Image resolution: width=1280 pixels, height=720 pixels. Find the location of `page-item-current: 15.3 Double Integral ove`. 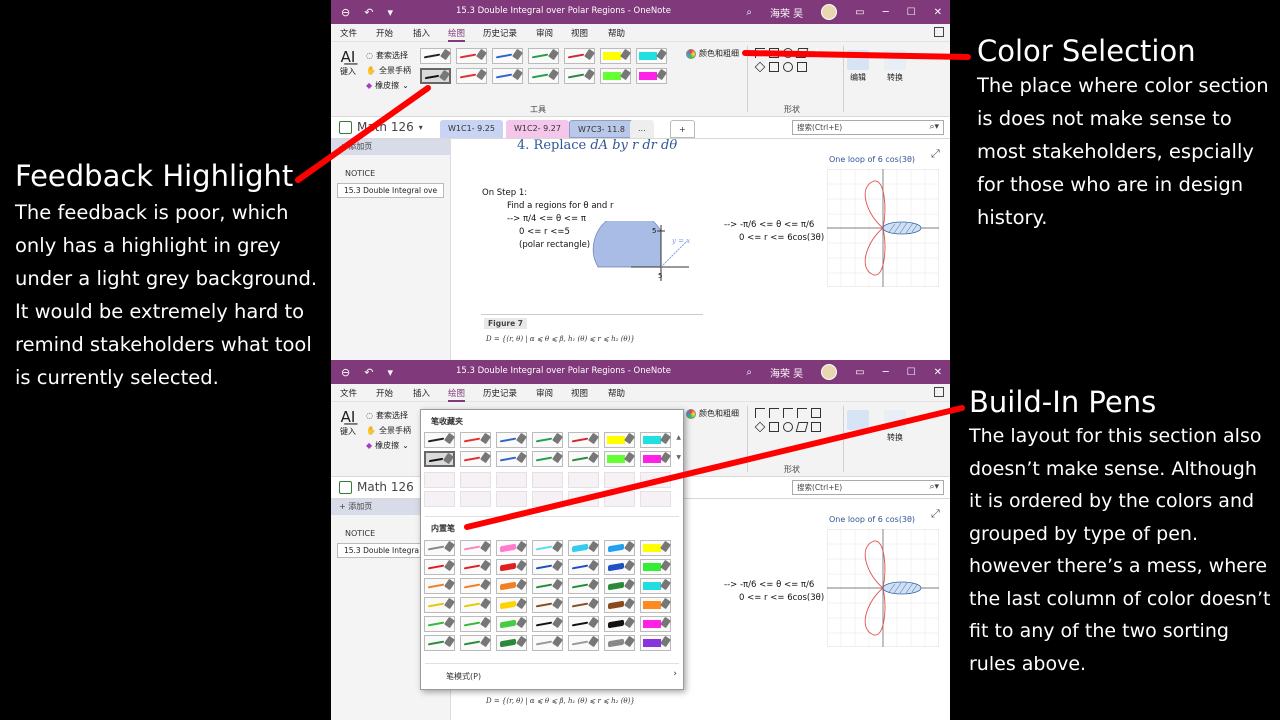

page-item-current: 15.3 Double Integral ove is located at coordinates (390, 190).